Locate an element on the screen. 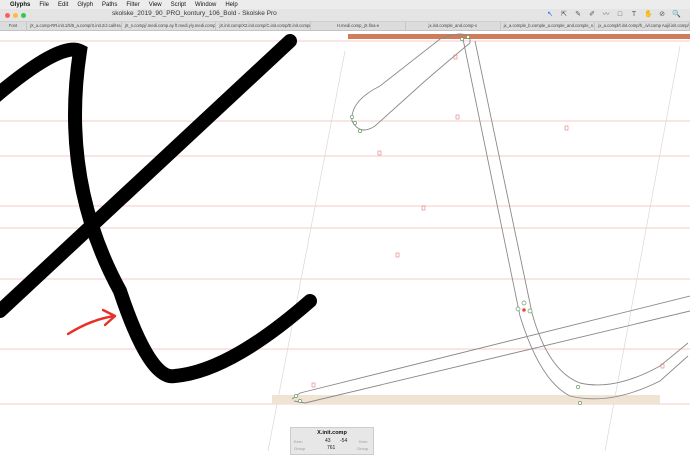 The height and width of the screenshot is (455, 690). group-right-label: Group is located at coordinates (363, 448).